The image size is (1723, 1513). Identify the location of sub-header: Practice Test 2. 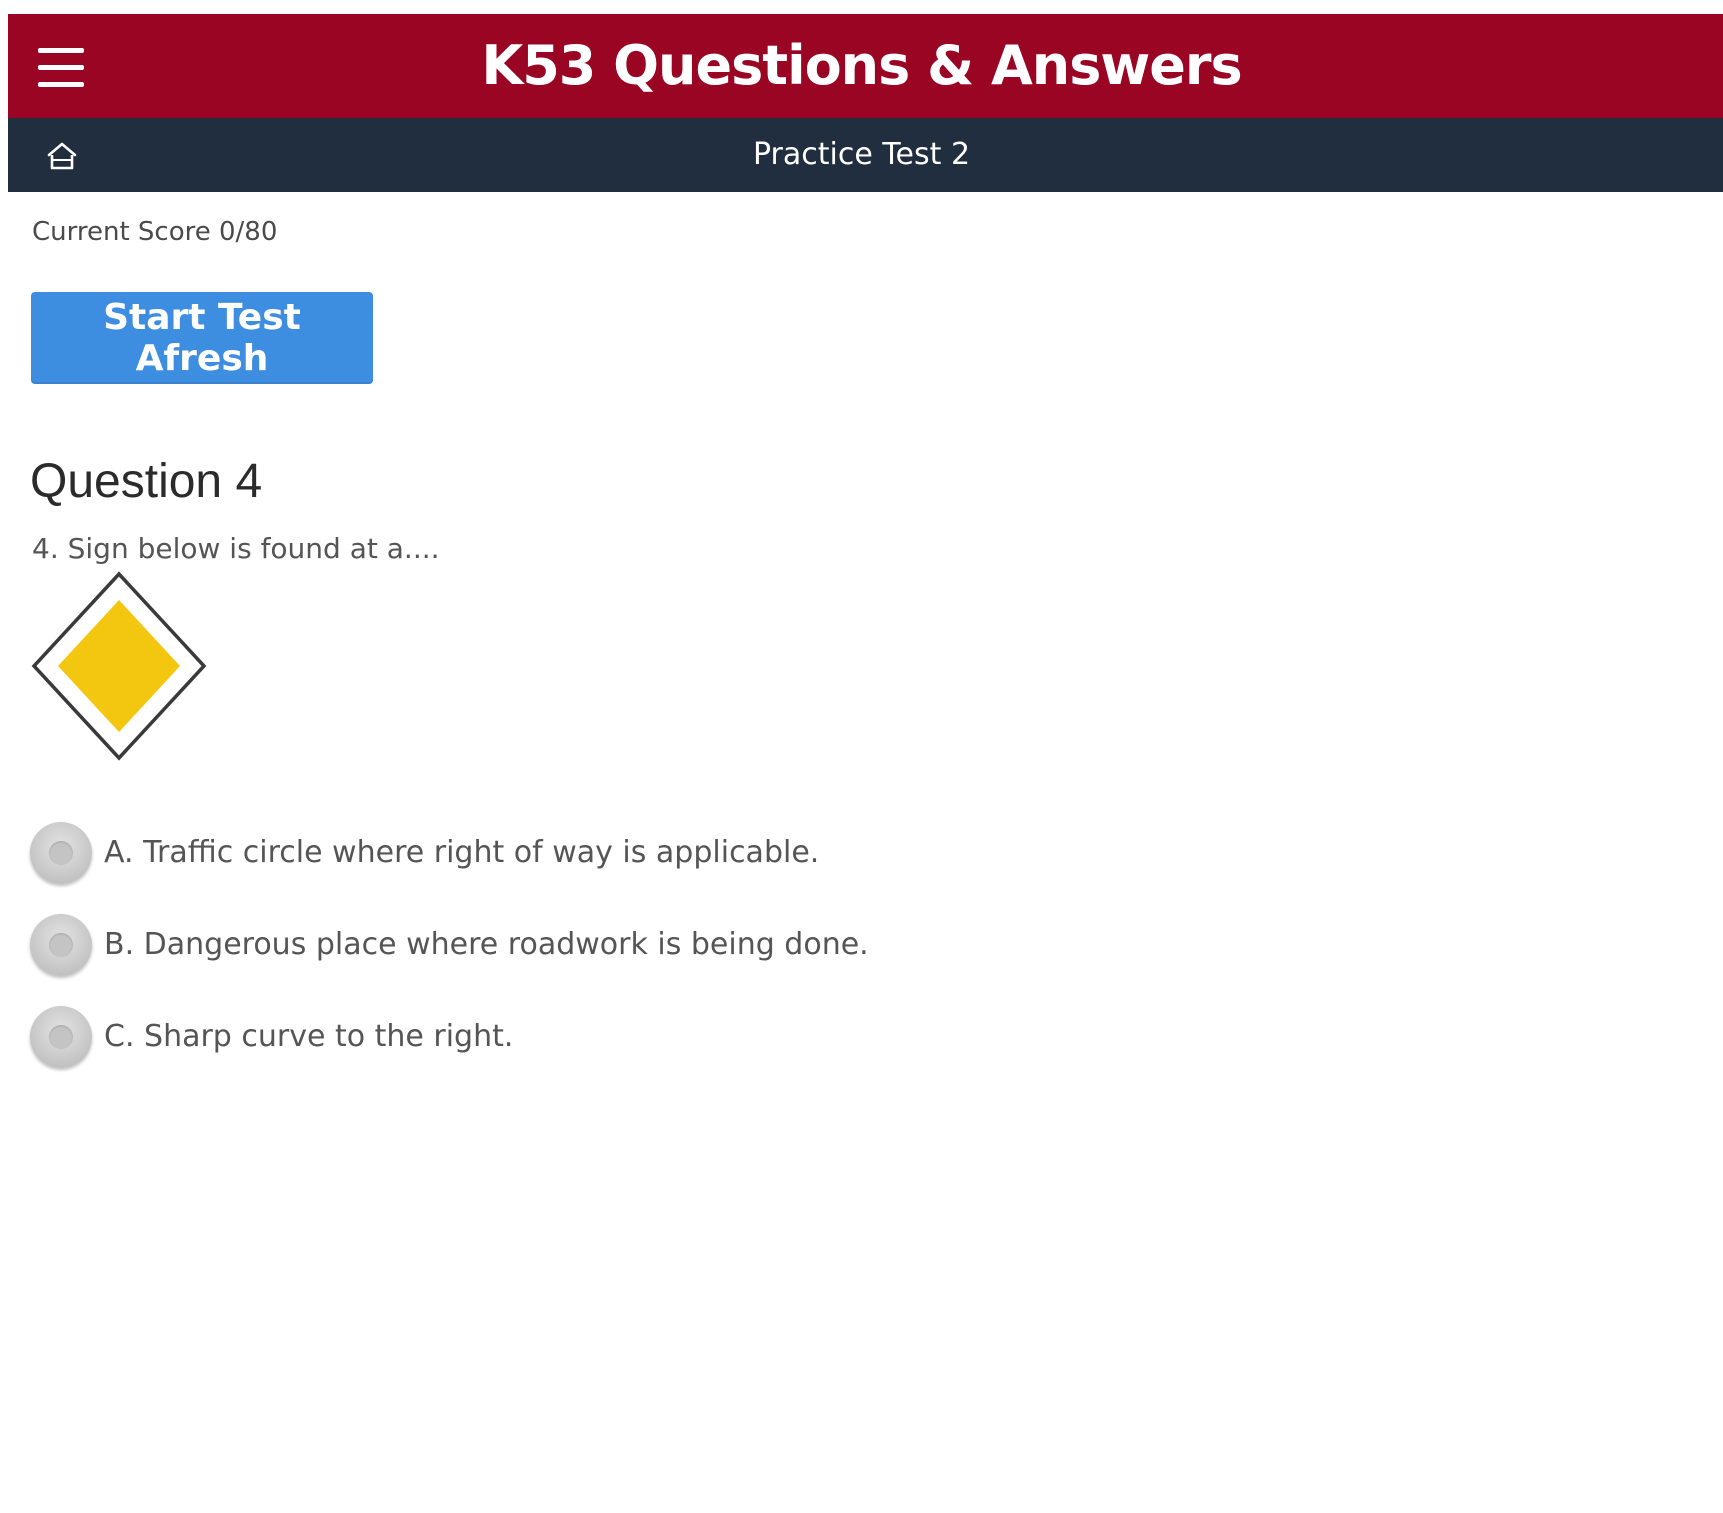
(865, 155).